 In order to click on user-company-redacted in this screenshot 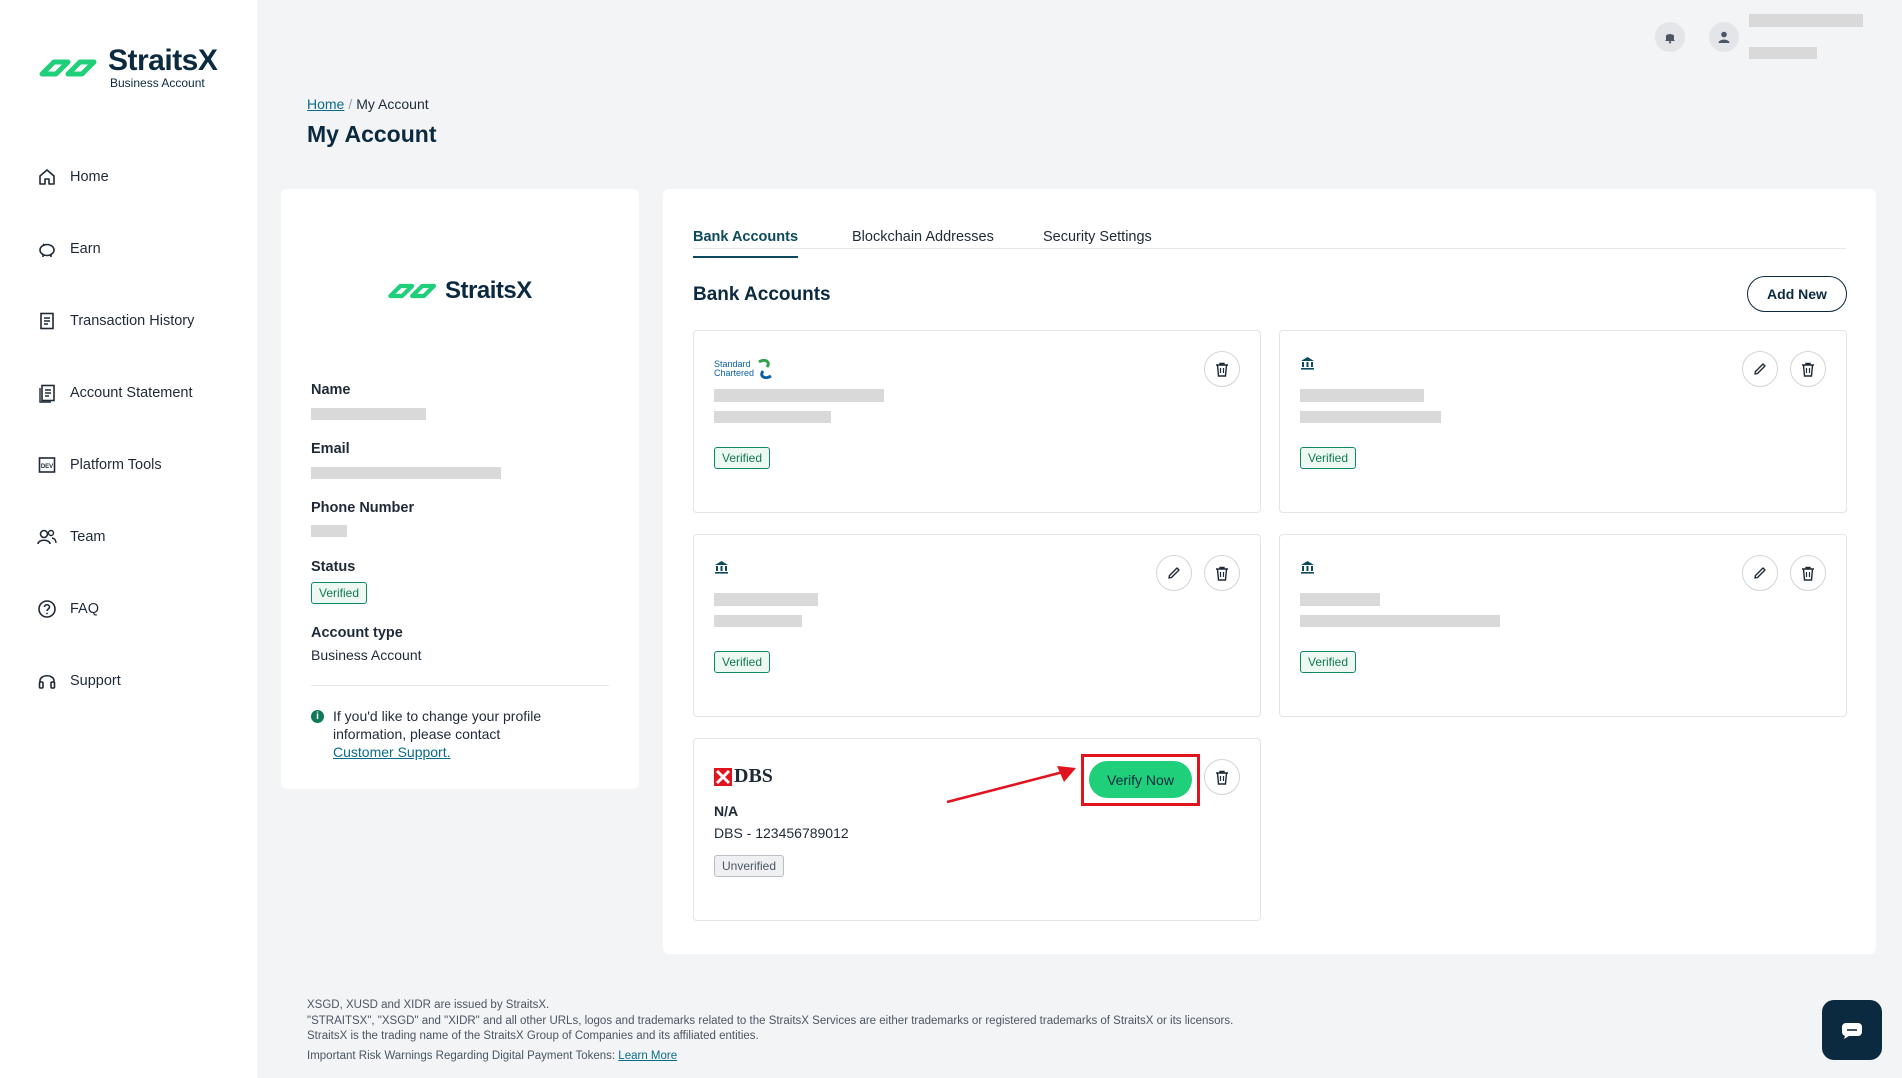, I will do `click(1783, 53)`.